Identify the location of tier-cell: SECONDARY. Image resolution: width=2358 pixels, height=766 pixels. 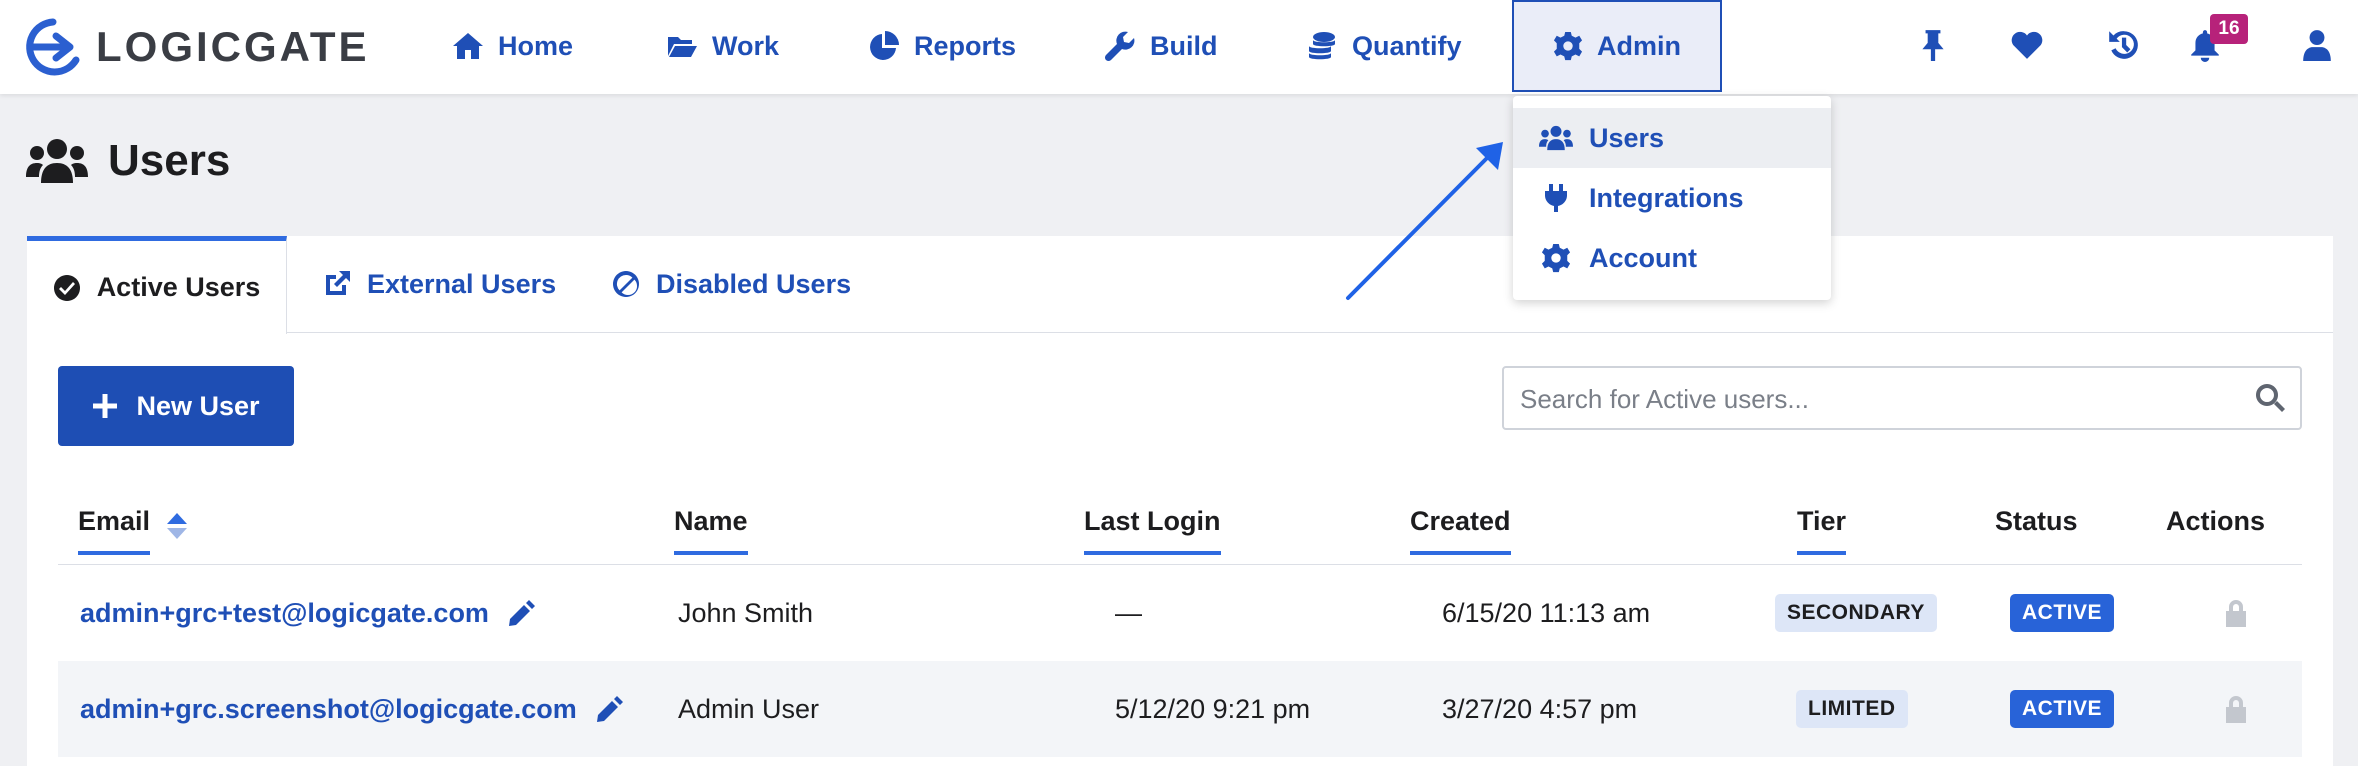
(1856, 613).